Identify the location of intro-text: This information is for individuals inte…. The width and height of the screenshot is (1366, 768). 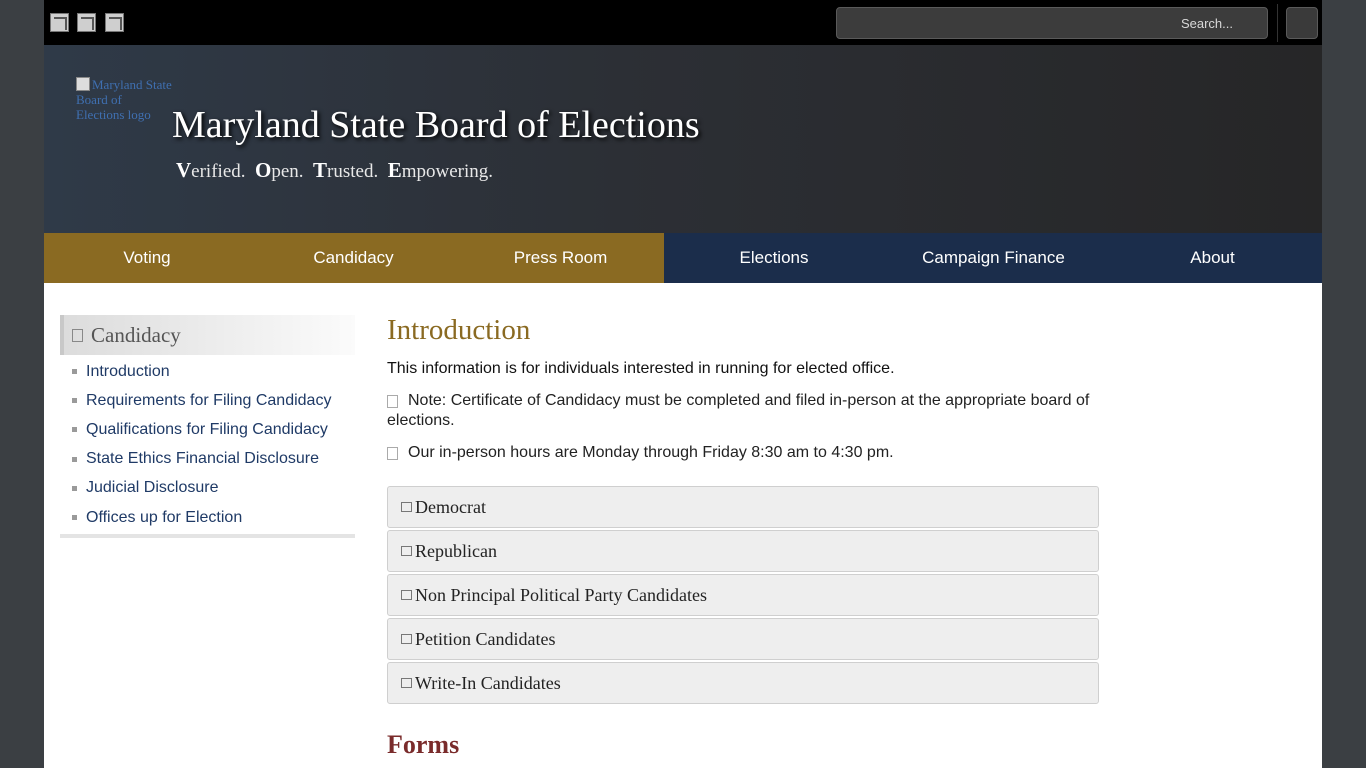
(641, 368).